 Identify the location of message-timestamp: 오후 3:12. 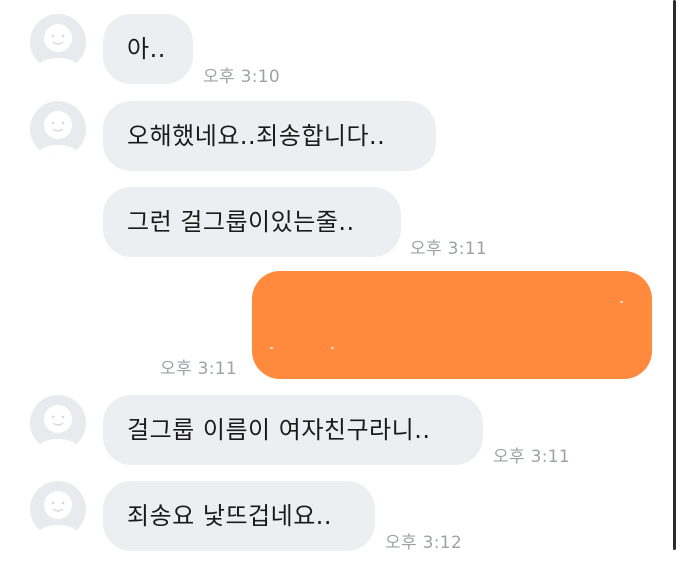
(423, 543).